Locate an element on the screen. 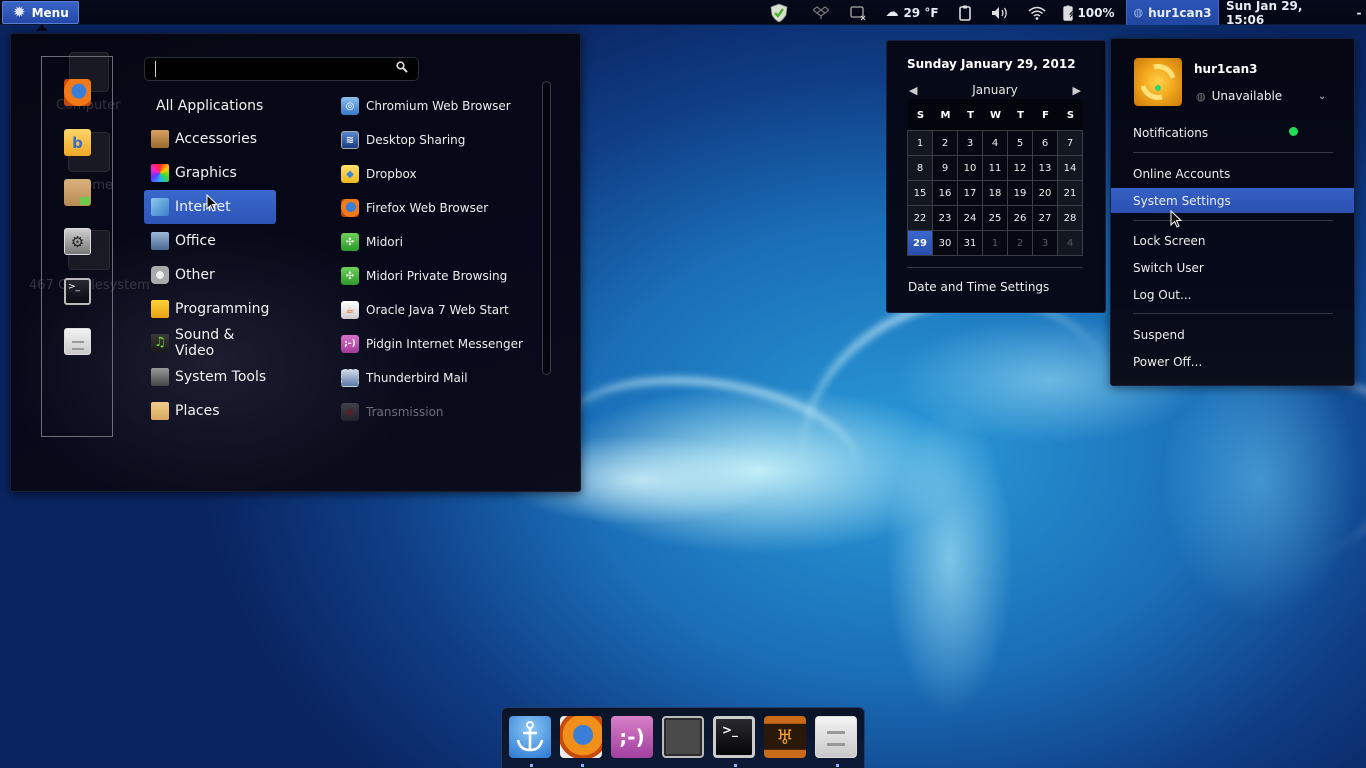 The width and height of the screenshot is (1366, 768). calendar-day: 19 is located at coordinates (1020, 193).